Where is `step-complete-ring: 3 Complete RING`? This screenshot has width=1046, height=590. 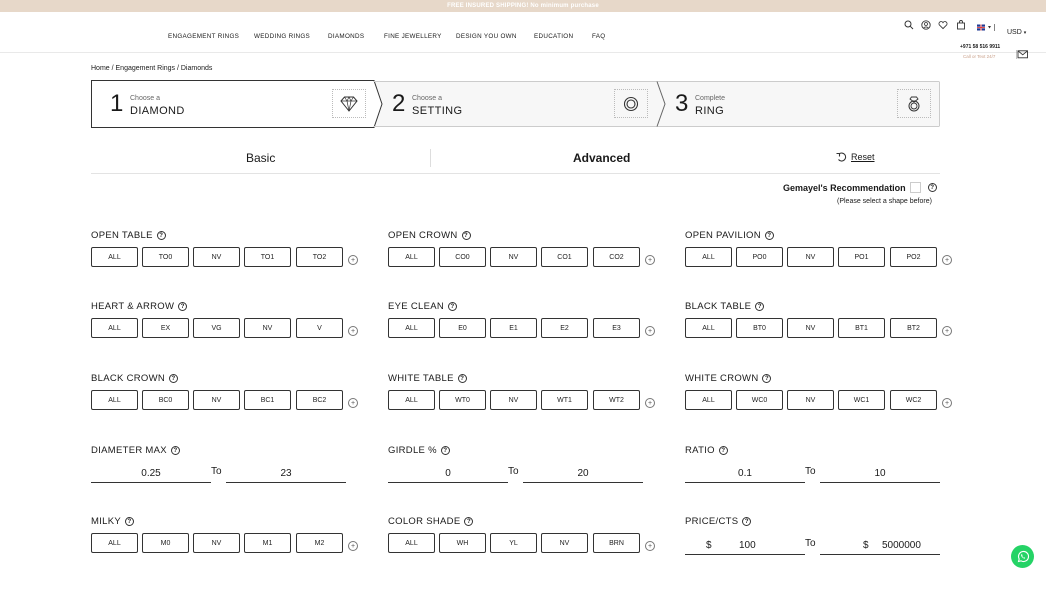
step-complete-ring: 3 Complete RING is located at coordinates (798, 104).